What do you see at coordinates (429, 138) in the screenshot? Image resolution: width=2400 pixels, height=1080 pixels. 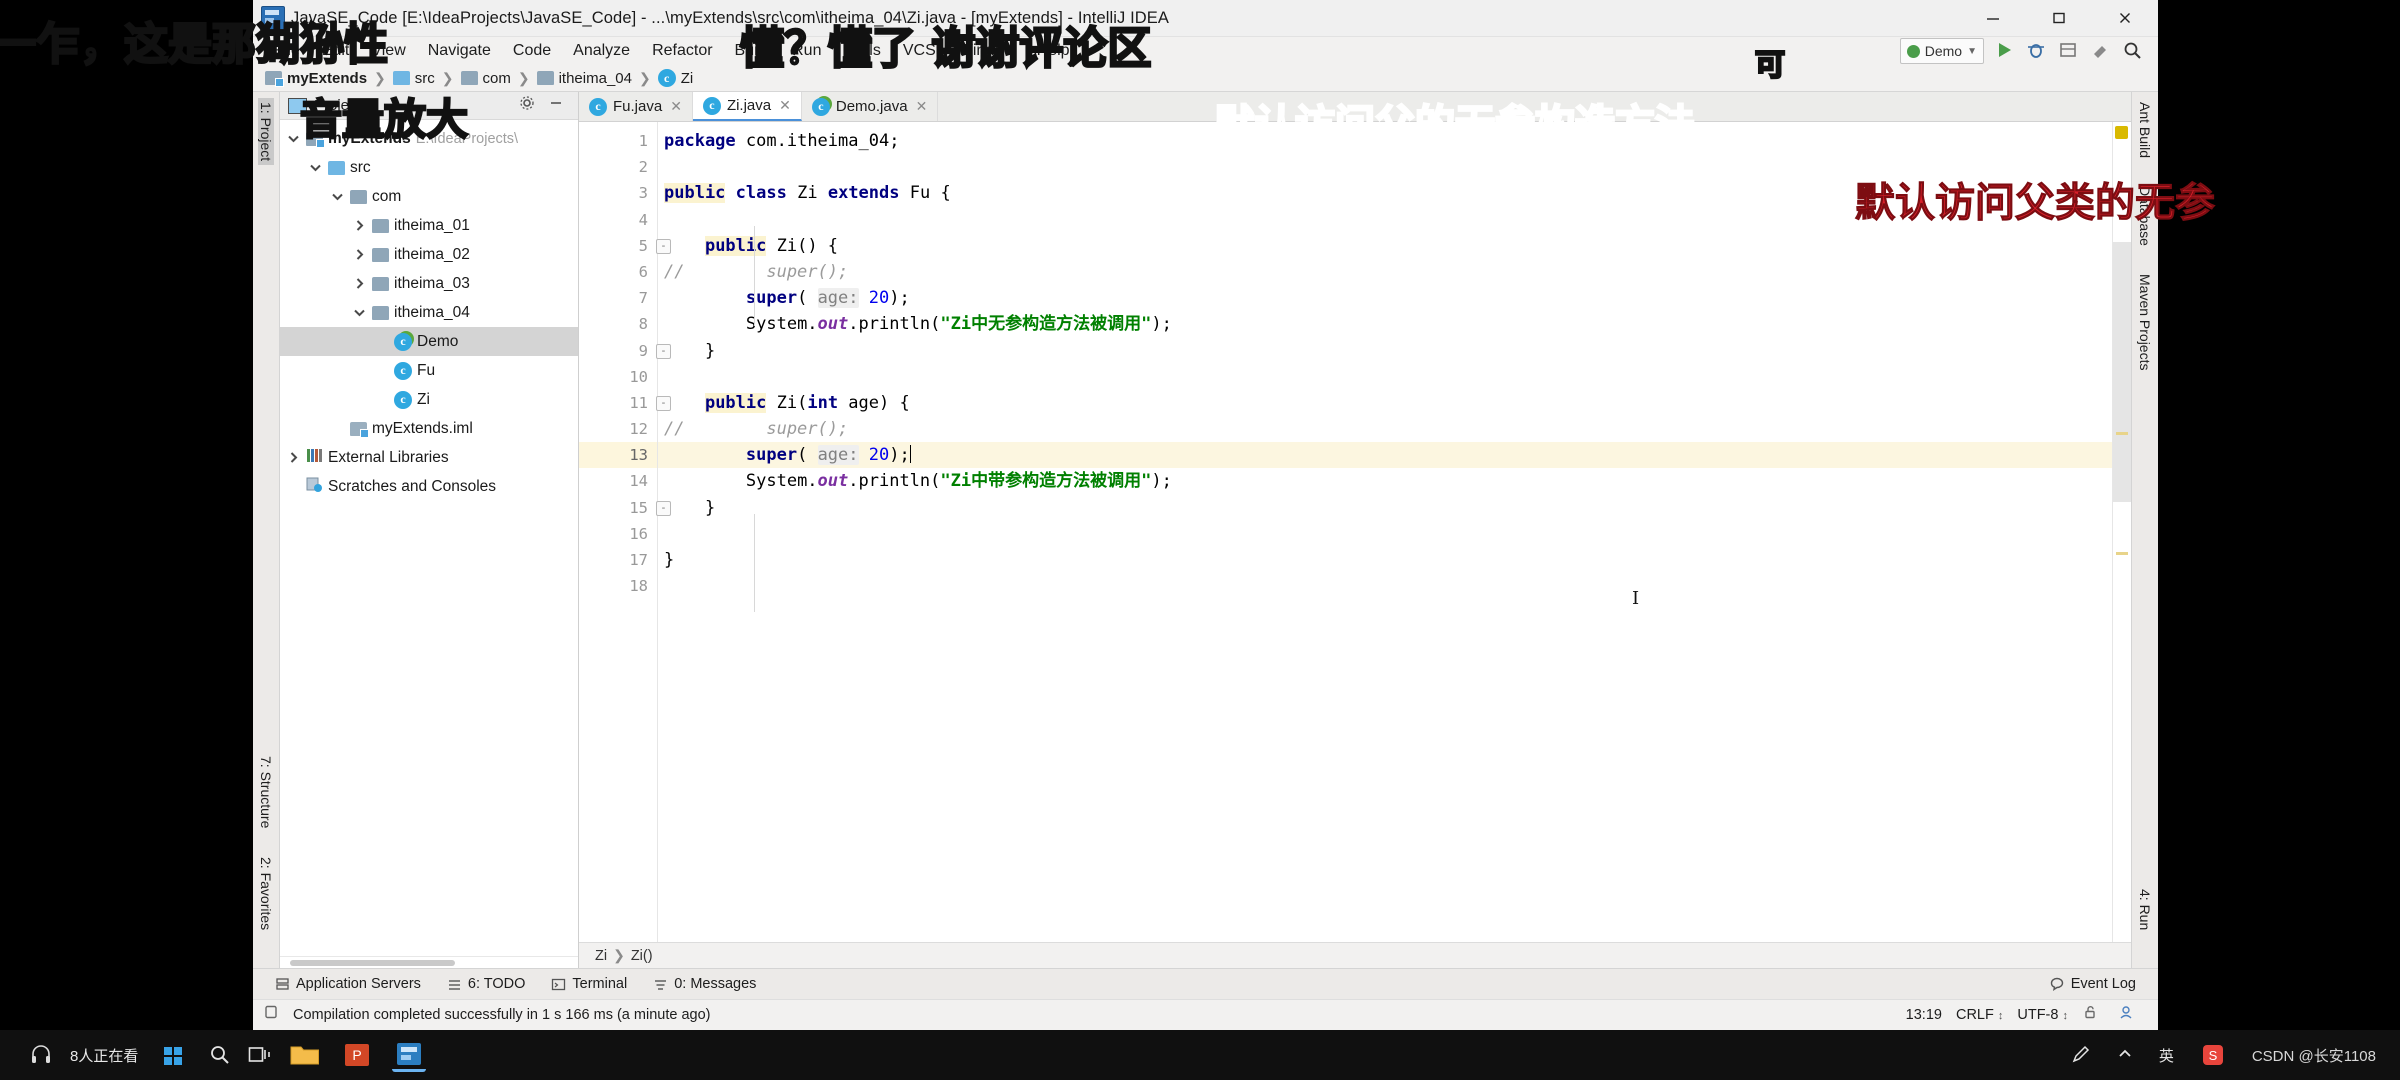 I see `tree-item-myextends: myExtends E:\IdeaProjects\` at bounding box center [429, 138].